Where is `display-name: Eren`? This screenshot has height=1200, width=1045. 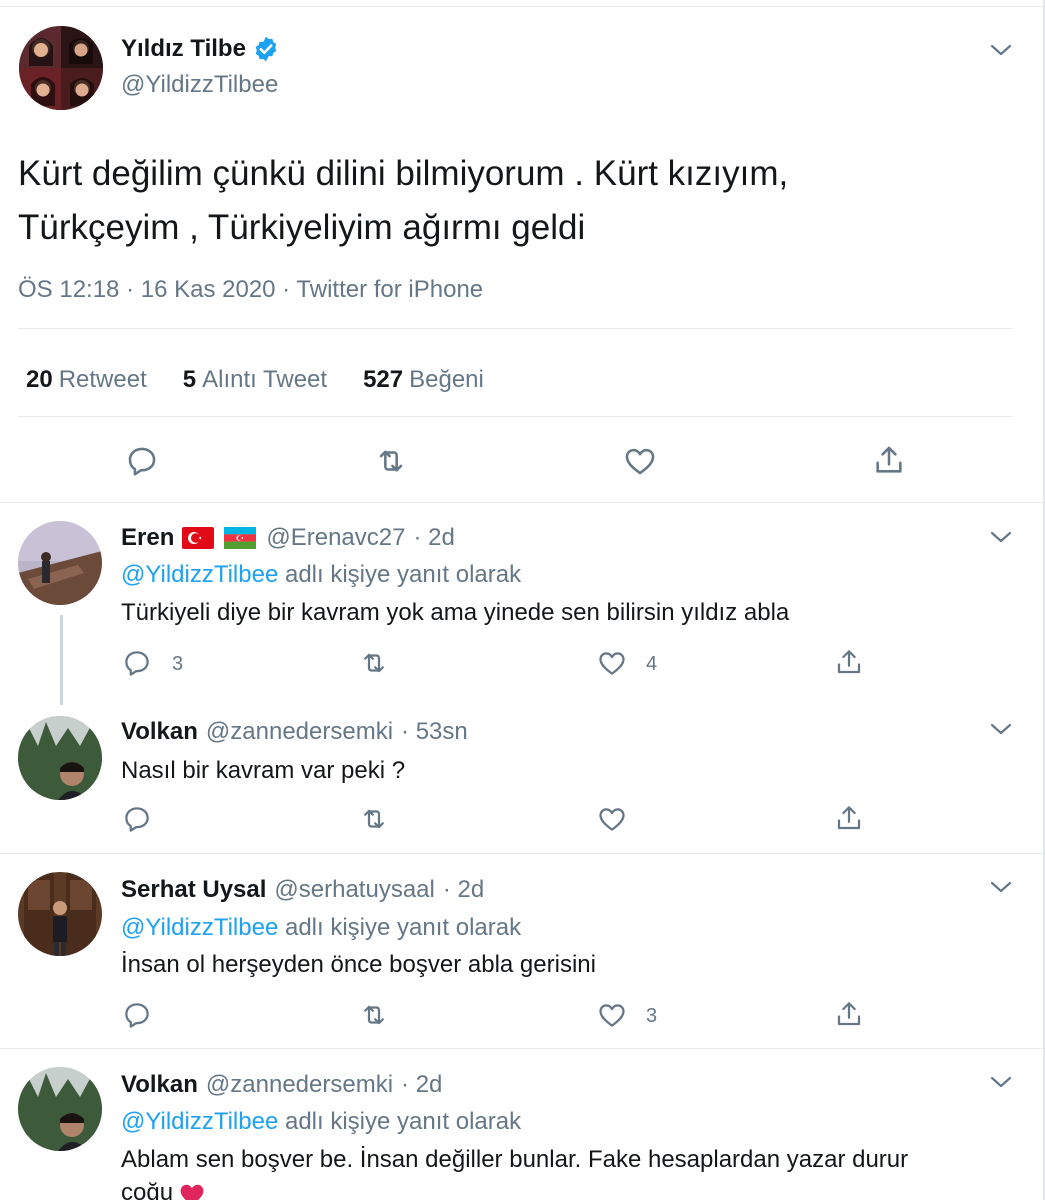 display-name: Eren is located at coordinates (147, 538).